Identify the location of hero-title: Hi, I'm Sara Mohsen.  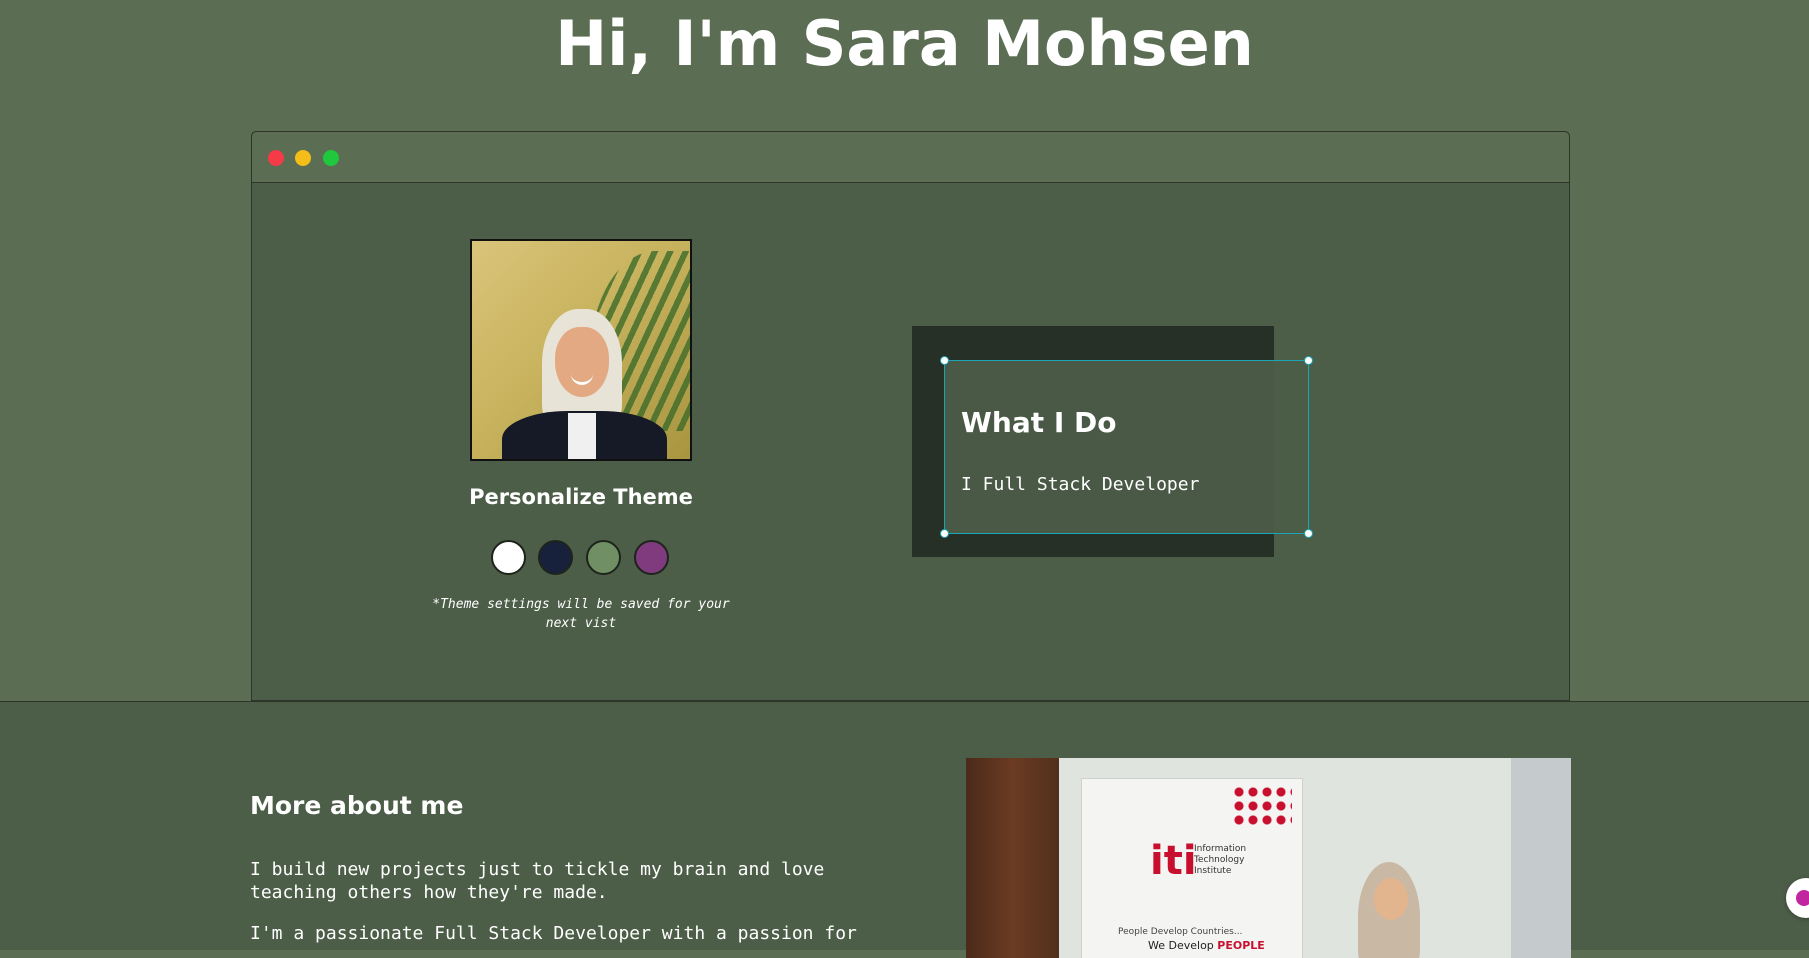
(904, 43).